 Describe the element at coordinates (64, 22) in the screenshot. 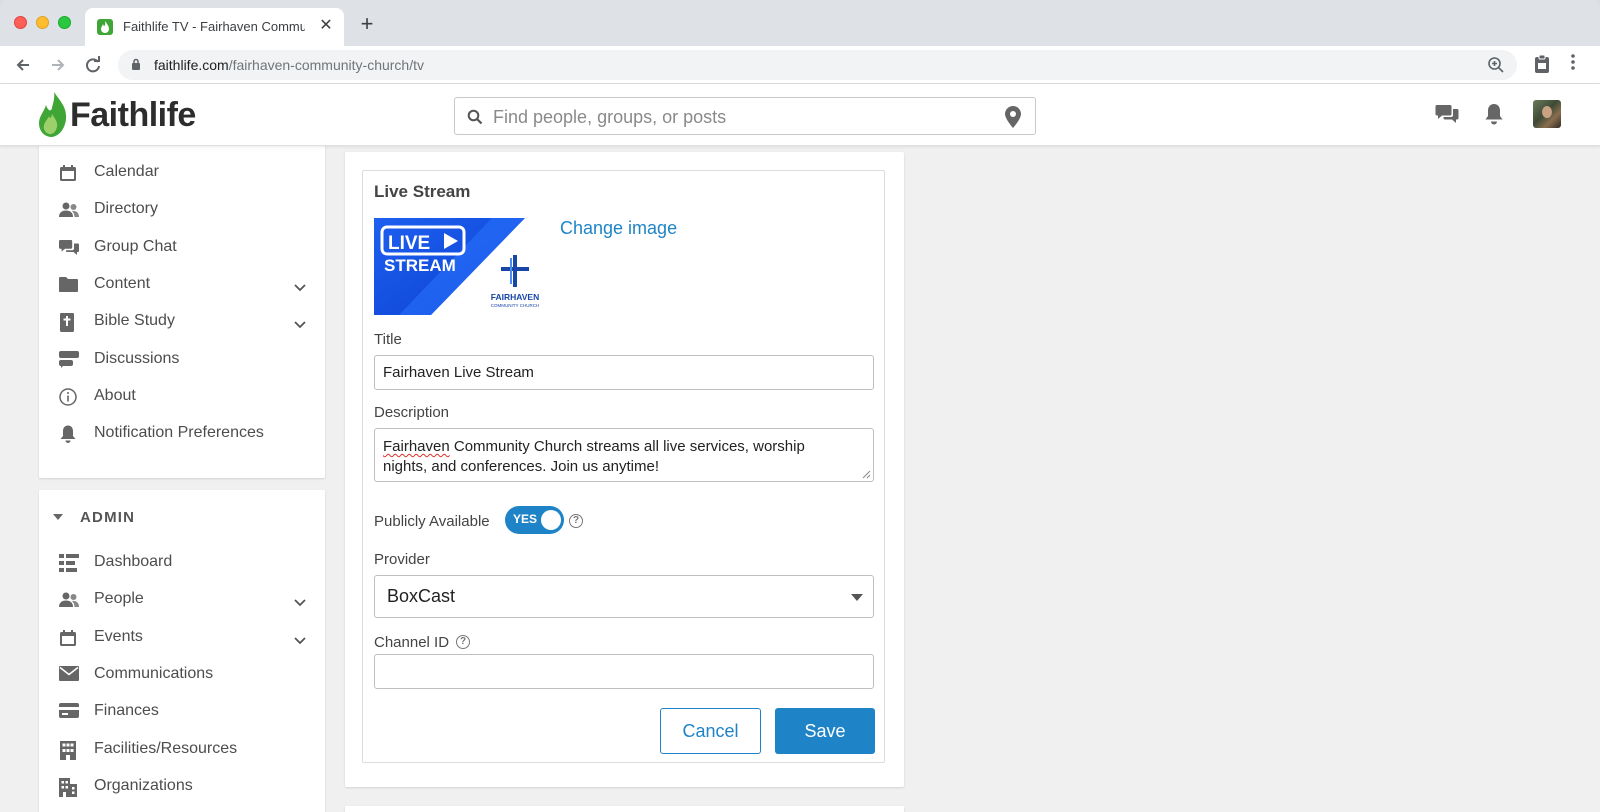

I see `maximize-window-button` at that location.